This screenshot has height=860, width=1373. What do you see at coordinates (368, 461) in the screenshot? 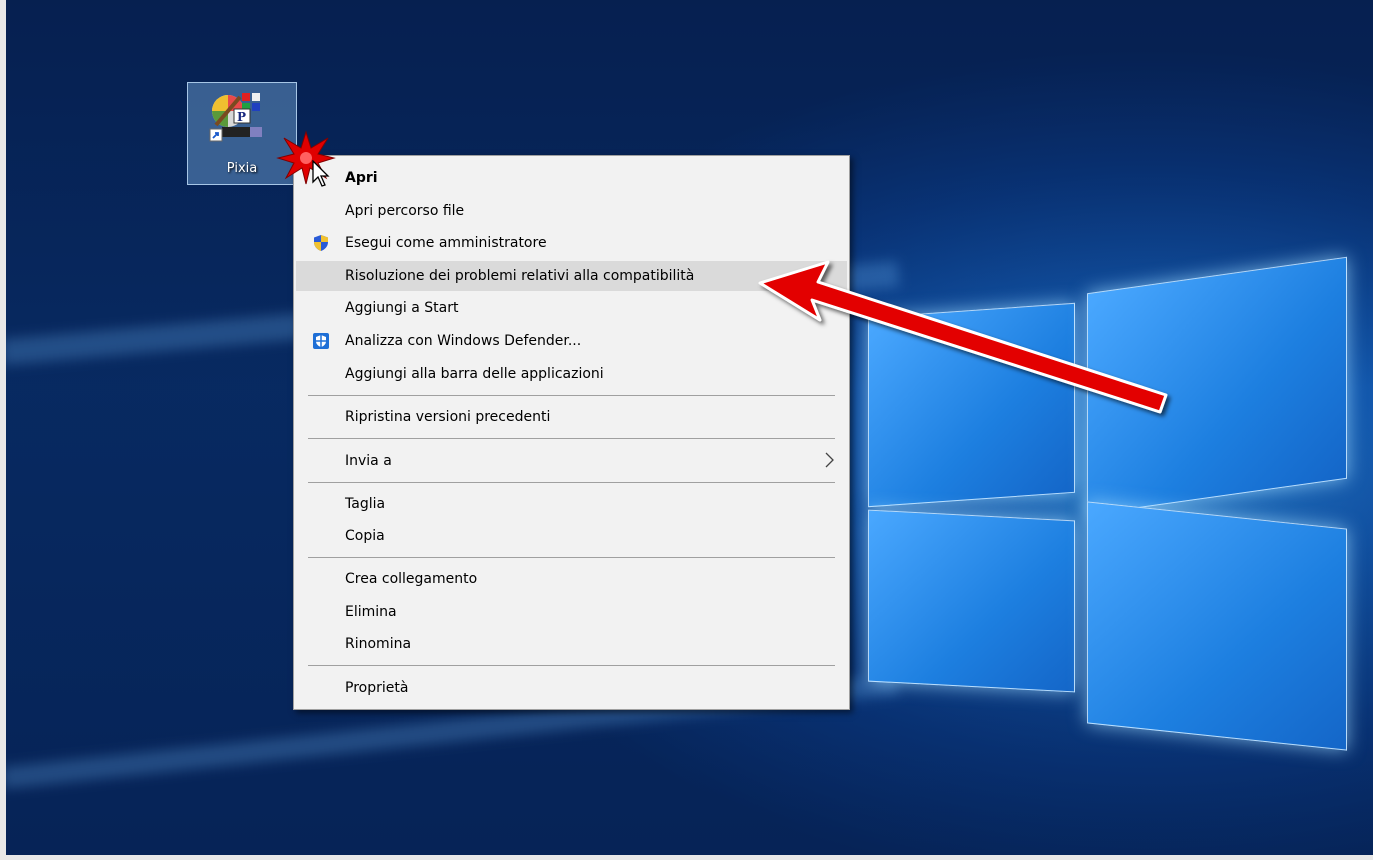
I see `menu-item-label: Invia a` at bounding box center [368, 461].